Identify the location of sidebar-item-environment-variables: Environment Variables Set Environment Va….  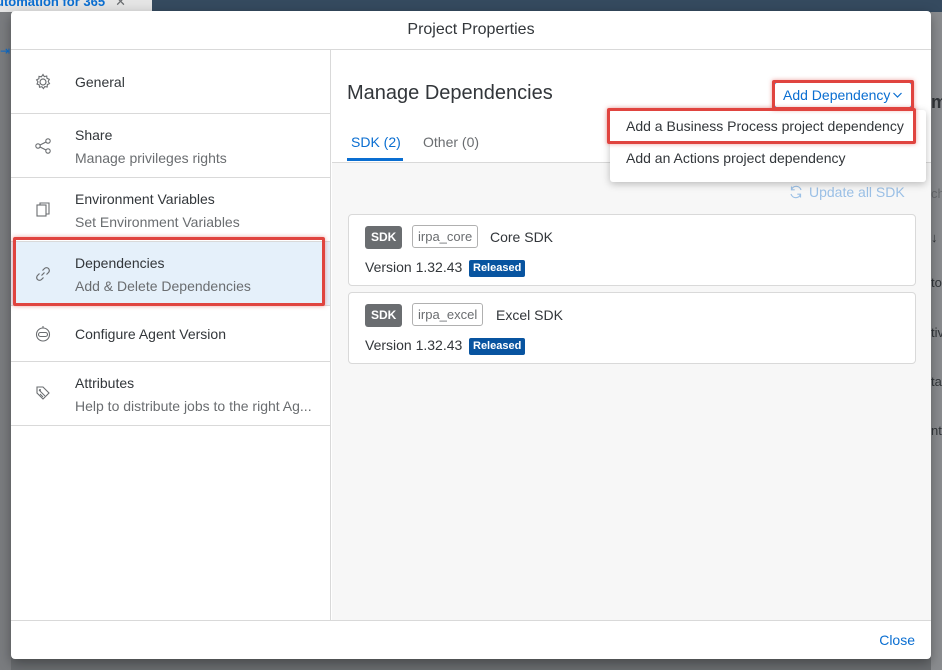
(170, 210).